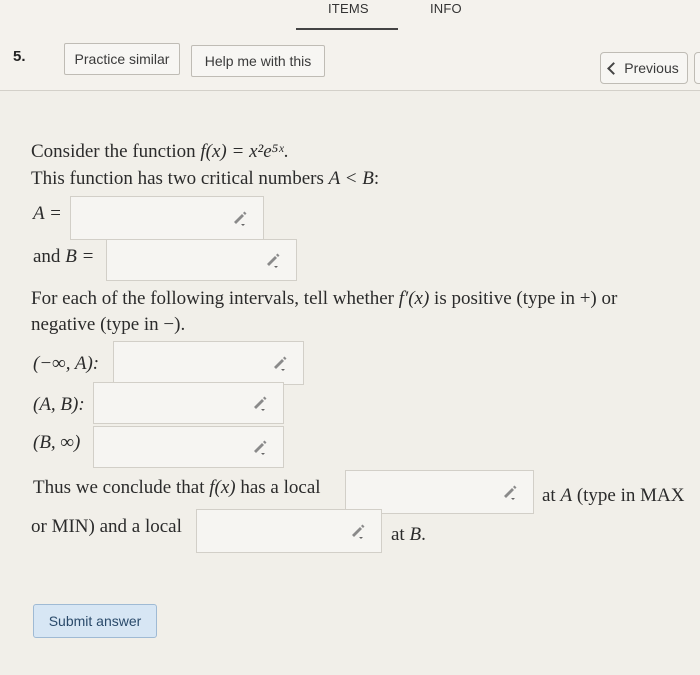 The width and height of the screenshot is (700, 675). Describe the element at coordinates (446, 8) in the screenshot. I see `tab-info: INFO` at that location.